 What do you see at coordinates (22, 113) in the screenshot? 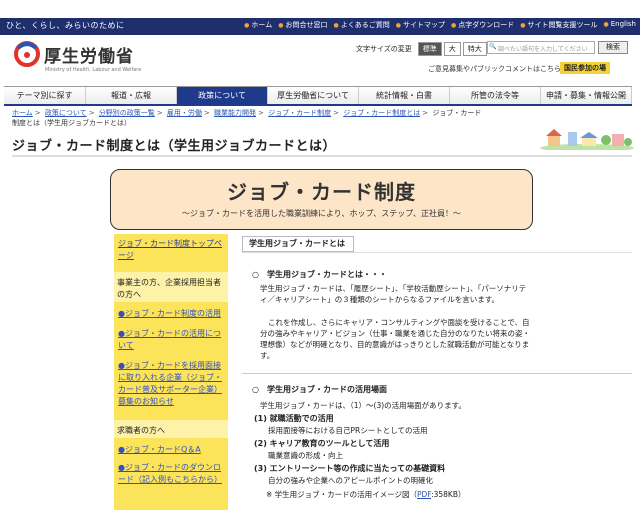
I see `breadcrumb-link: ホーム` at bounding box center [22, 113].